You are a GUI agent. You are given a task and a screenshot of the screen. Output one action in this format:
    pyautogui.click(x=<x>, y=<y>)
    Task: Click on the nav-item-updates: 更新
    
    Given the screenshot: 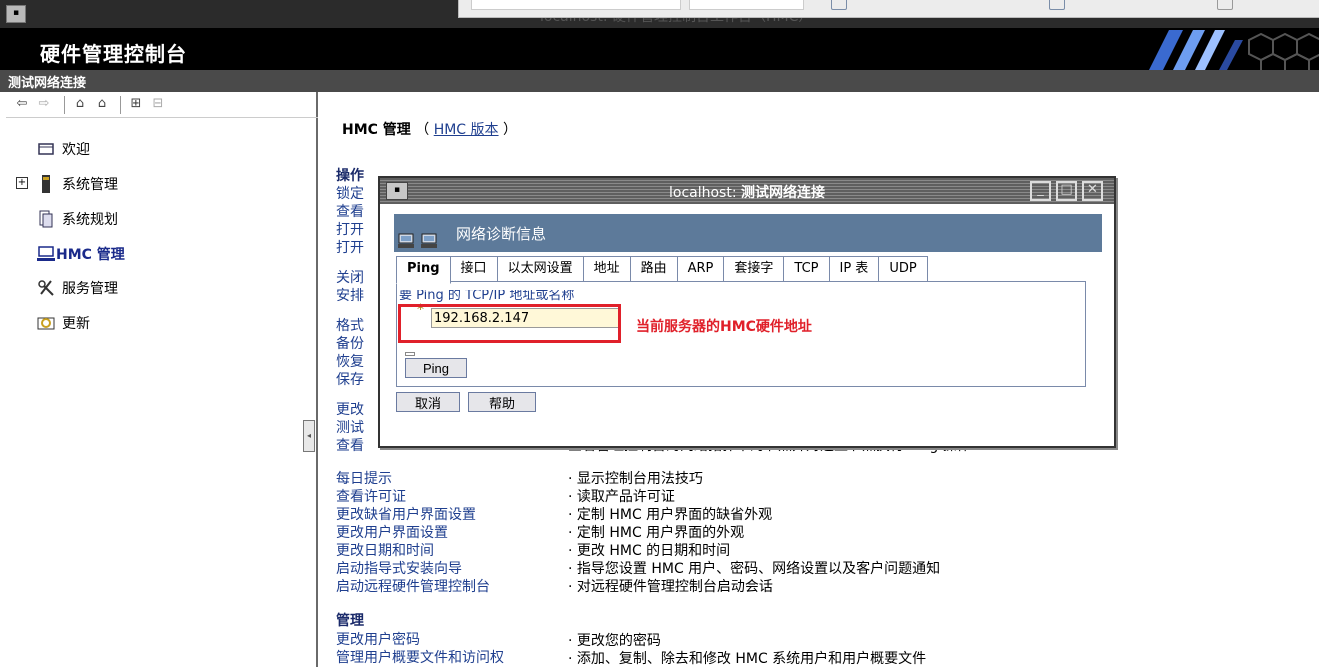 What is the action you would take?
    pyautogui.click(x=63, y=323)
    